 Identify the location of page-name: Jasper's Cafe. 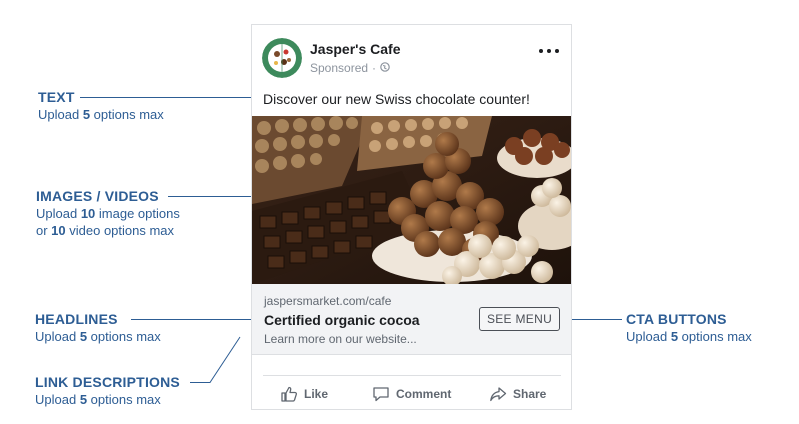
(355, 49).